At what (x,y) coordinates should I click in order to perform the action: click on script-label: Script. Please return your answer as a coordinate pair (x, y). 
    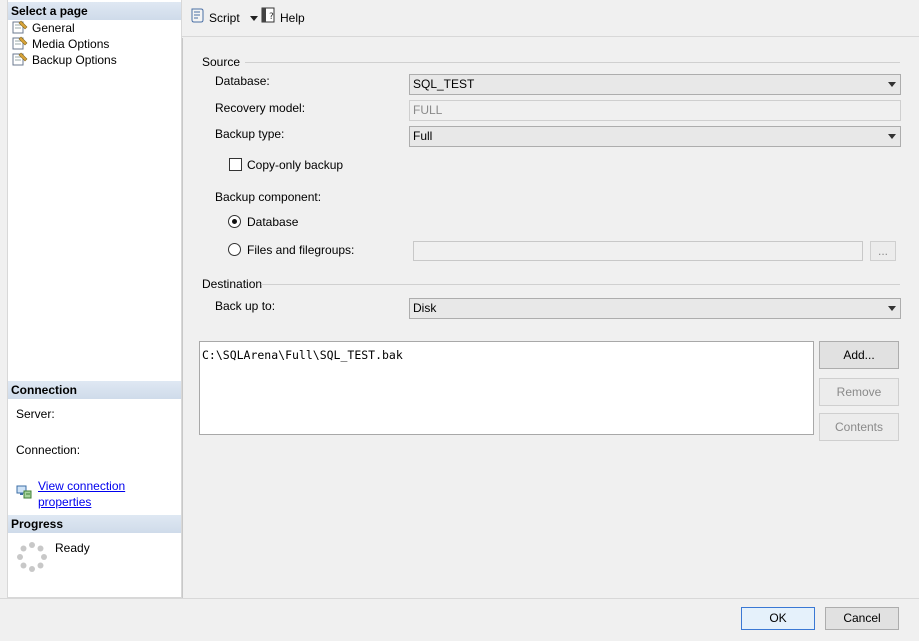
    Looking at the image, I should click on (224, 18).